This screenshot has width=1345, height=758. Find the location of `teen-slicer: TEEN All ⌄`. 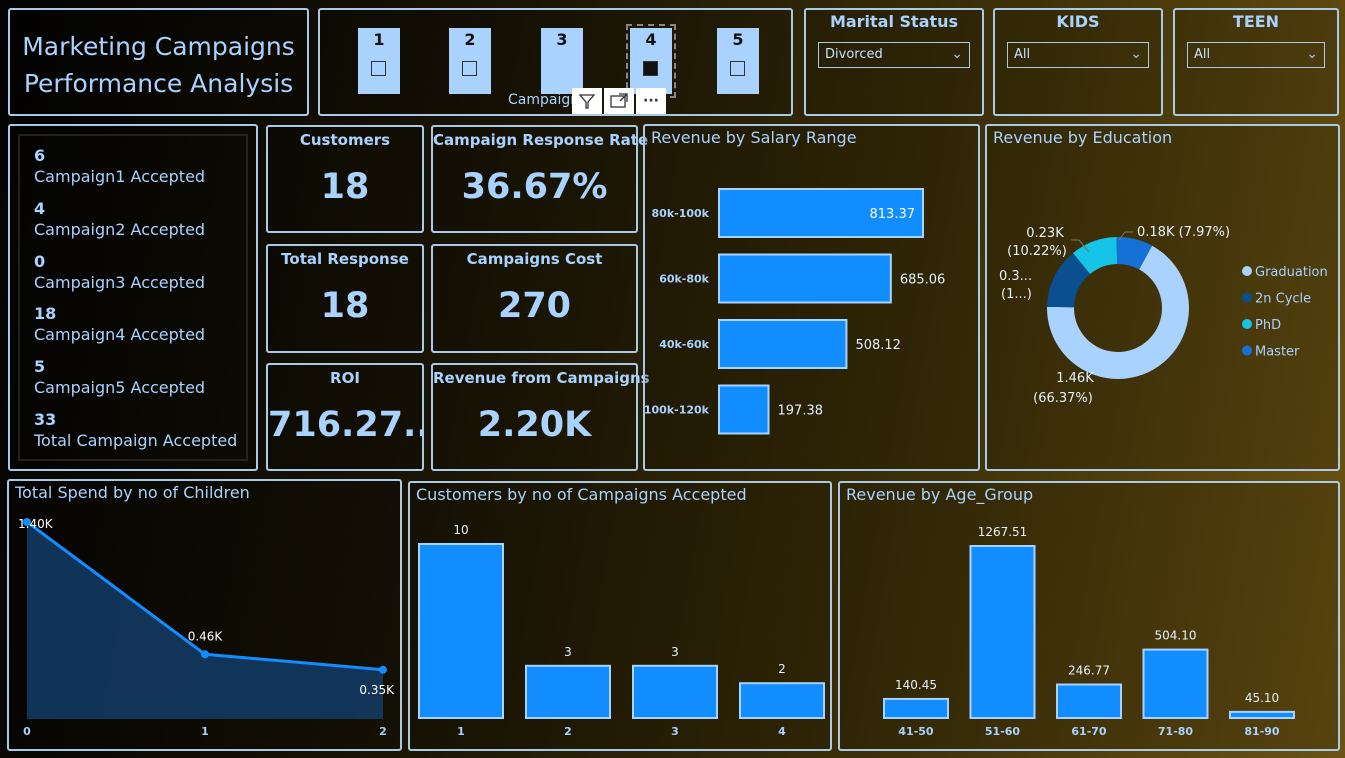

teen-slicer: TEEN All ⌄ is located at coordinates (1256, 62).